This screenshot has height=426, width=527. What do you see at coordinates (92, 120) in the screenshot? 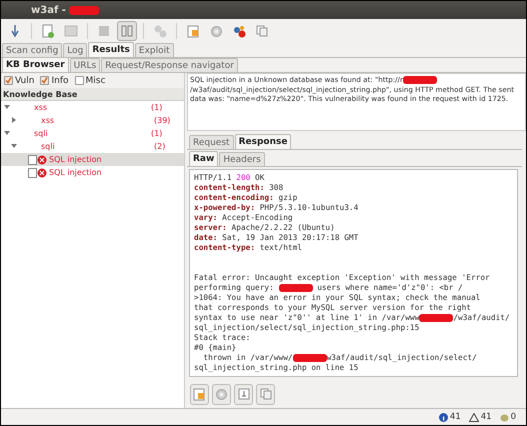
I see `tree-item: xss (39)` at bounding box center [92, 120].